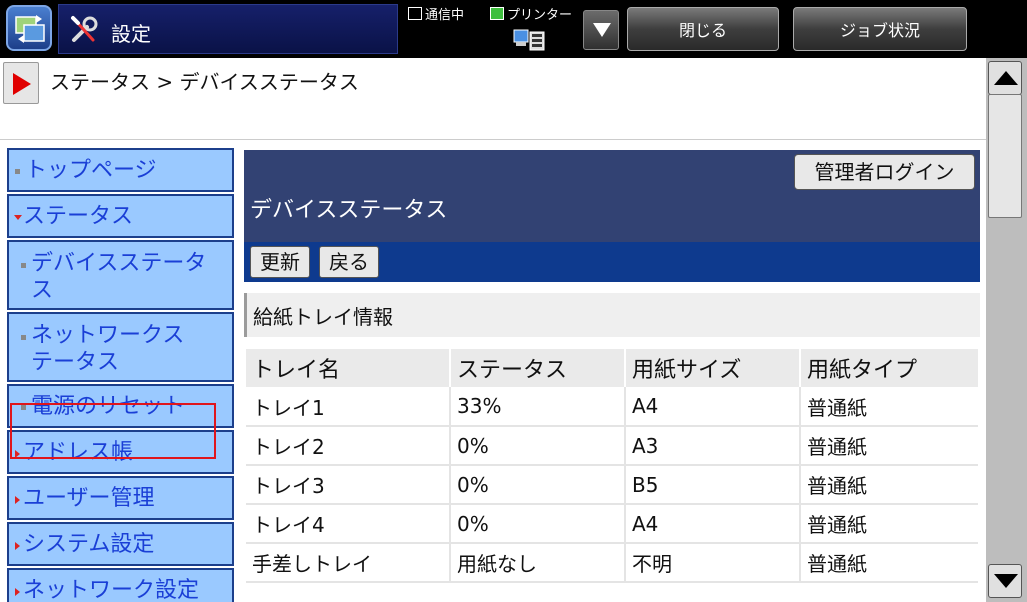 The image size is (1027, 602). Describe the element at coordinates (108, 335) in the screenshot. I see `sidebar-item-label: ネットワークス` at that location.